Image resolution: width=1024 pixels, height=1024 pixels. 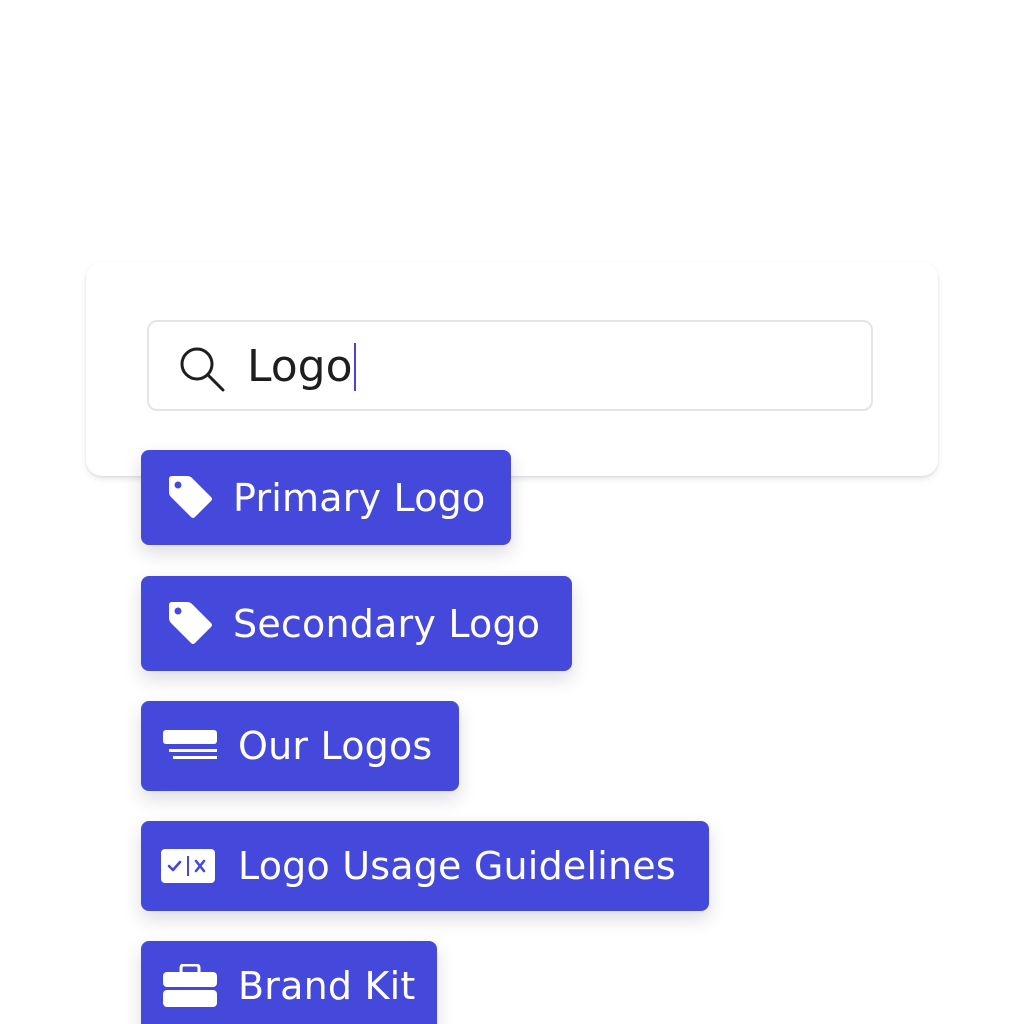 I want to click on result-label: Logo Usage Guidelines, so click(x=457, y=866).